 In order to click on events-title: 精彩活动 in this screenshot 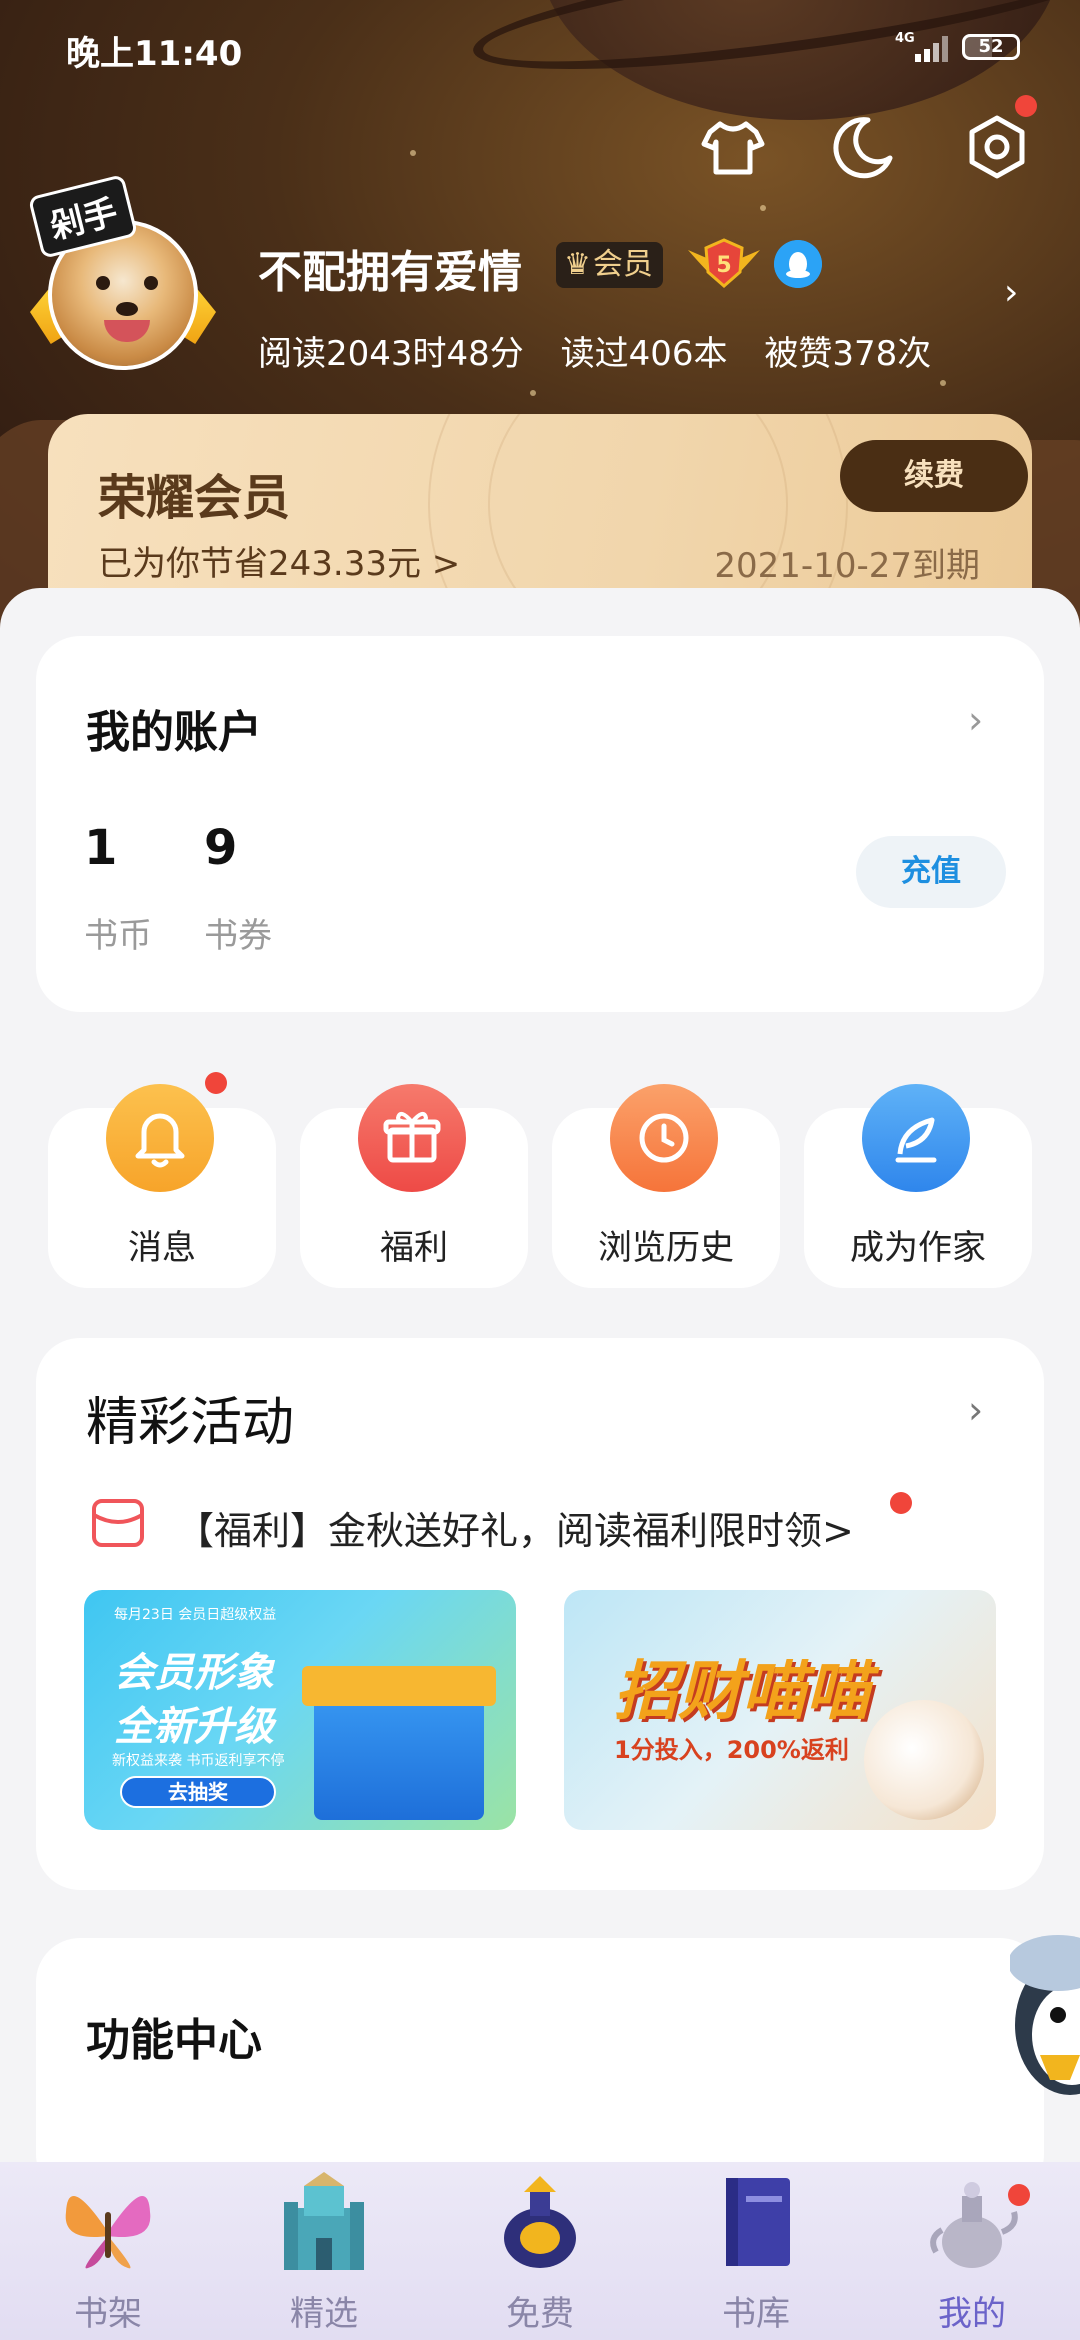, I will do `click(190, 1423)`.